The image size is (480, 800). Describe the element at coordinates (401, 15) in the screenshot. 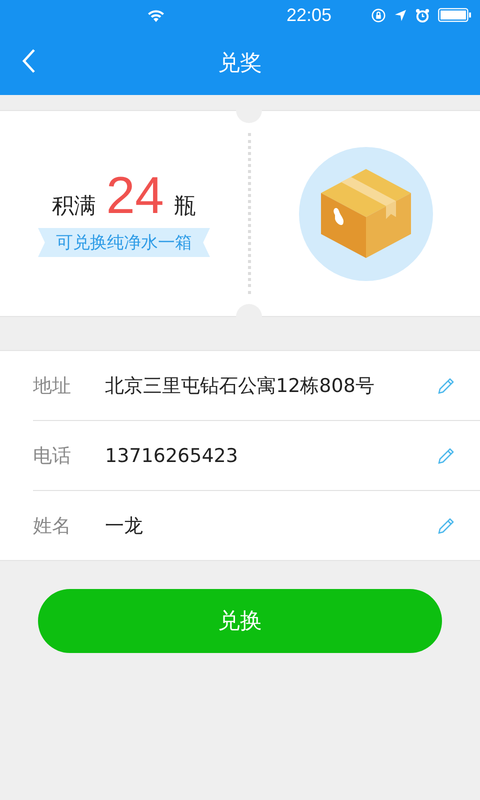

I see `location-icon` at that location.